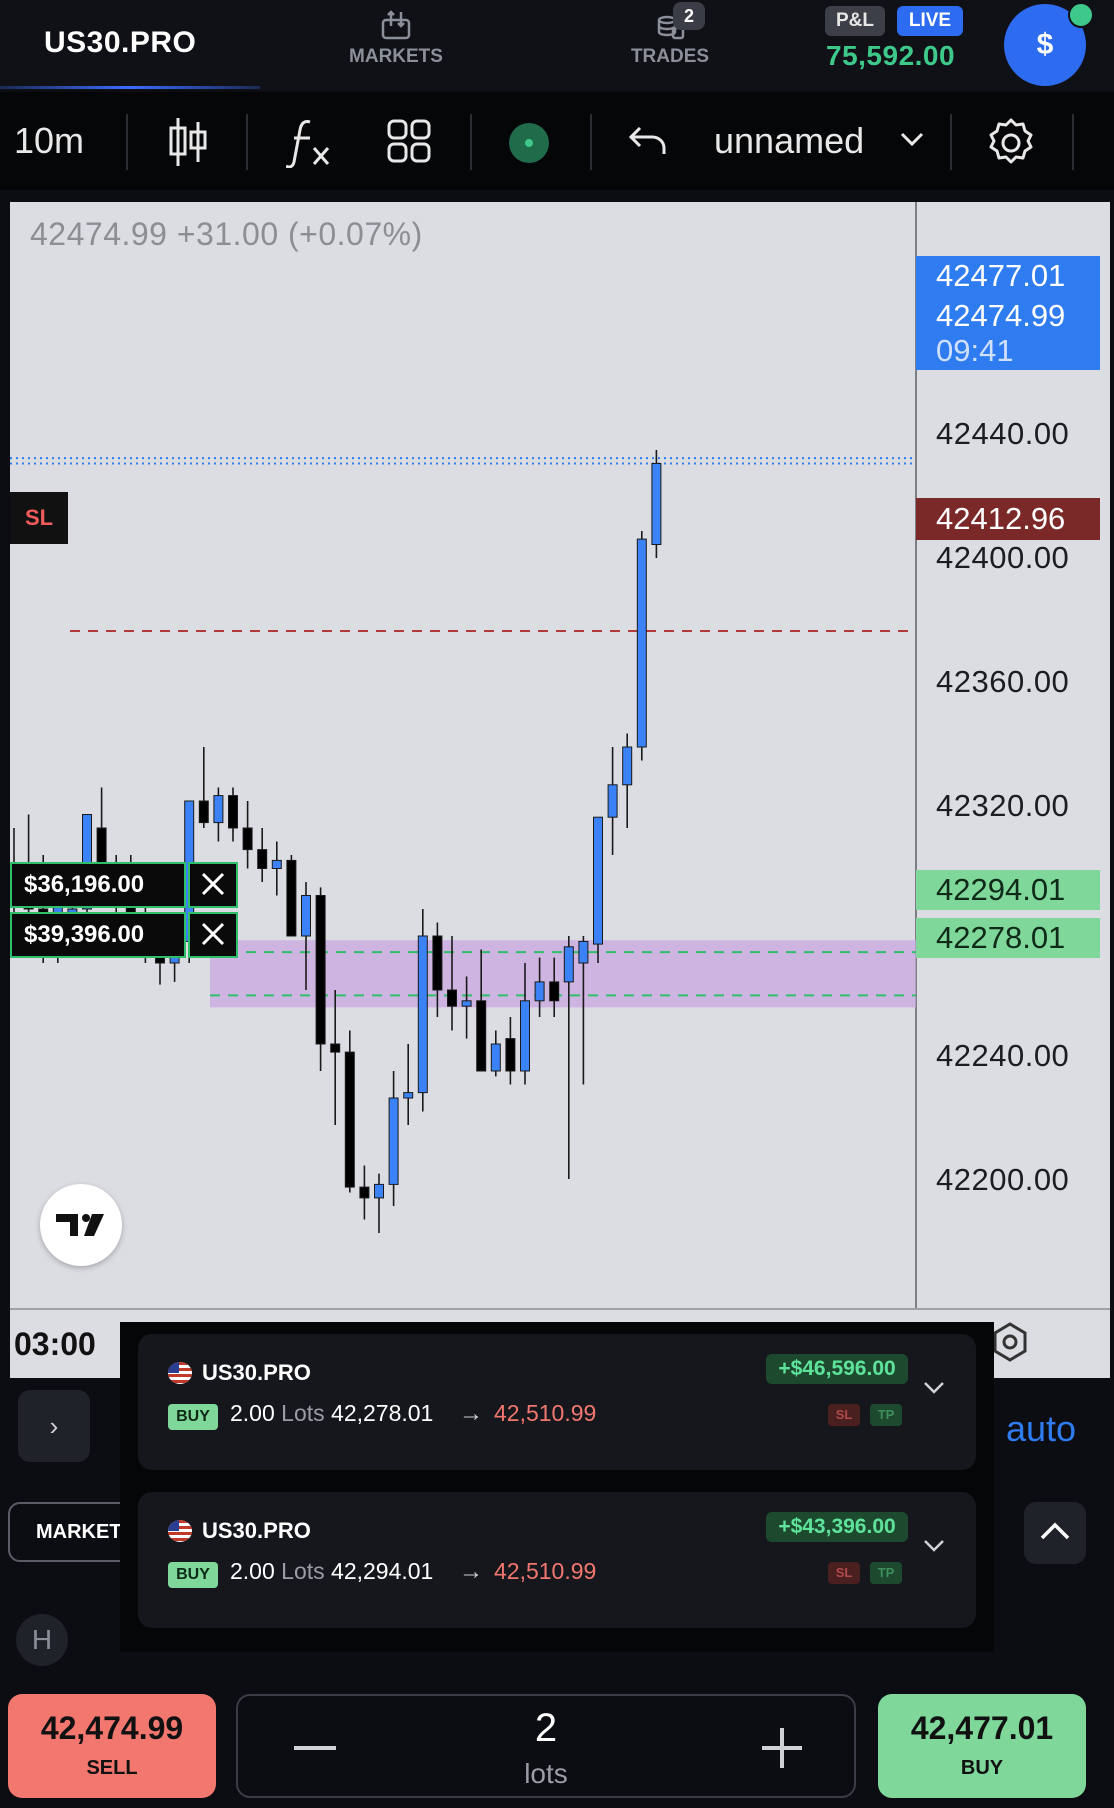 Image resolution: width=1114 pixels, height=1808 pixels. Describe the element at coordinates (982, 1746) in the screenshot. I see `buy-button: 42,477.01 BUY` at that location.